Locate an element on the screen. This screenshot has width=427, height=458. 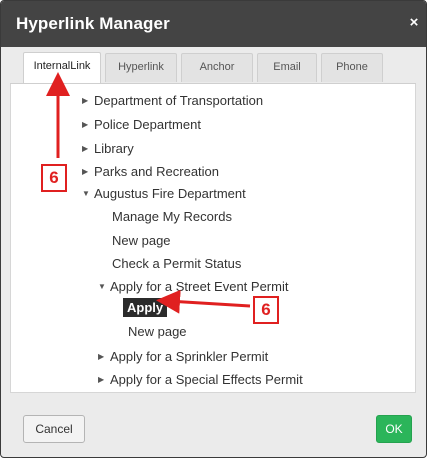
annotation-arrow-left is located at coordinates (203, 301).